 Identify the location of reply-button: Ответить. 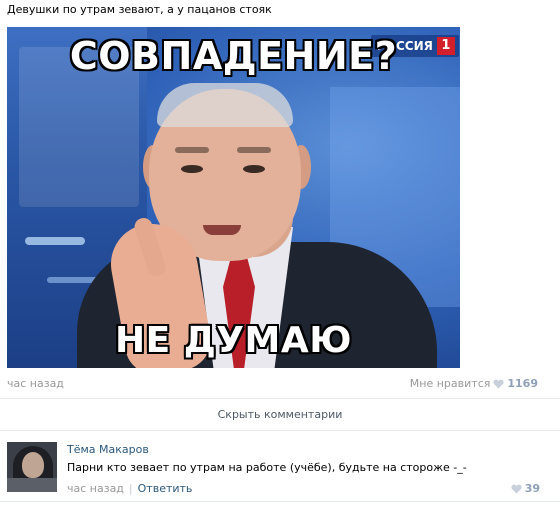
(165, 488).